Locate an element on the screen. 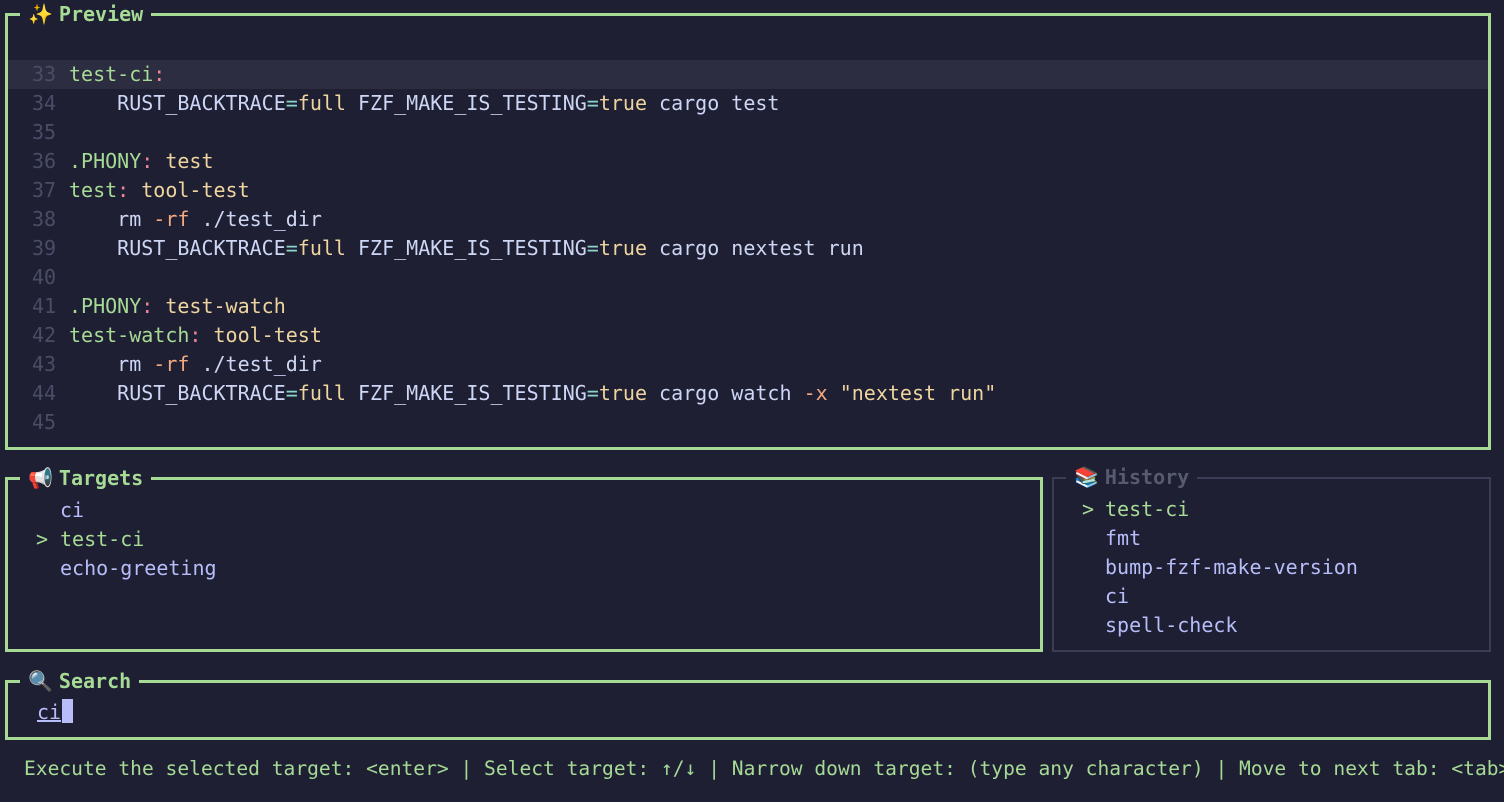 The width and height of the screenshot is (1504, 802). targets-item-label: echo-greeting is located at coordinates (138, 568).